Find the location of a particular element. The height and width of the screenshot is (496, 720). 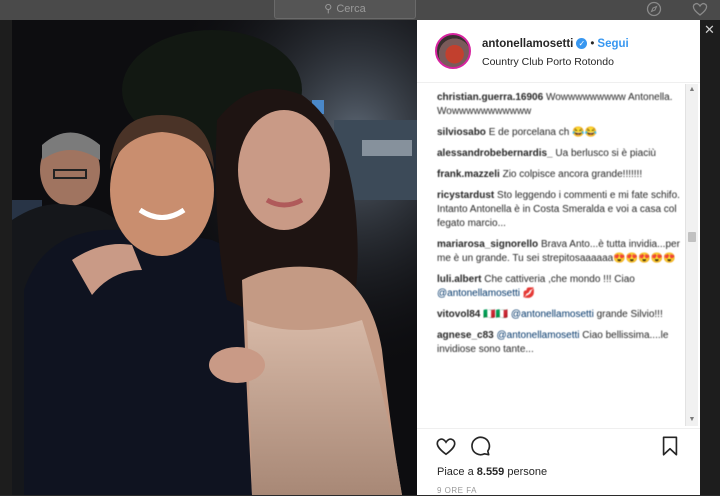

scroll-up-arrow-icon: ▲ is located at coordinates (692, 90).